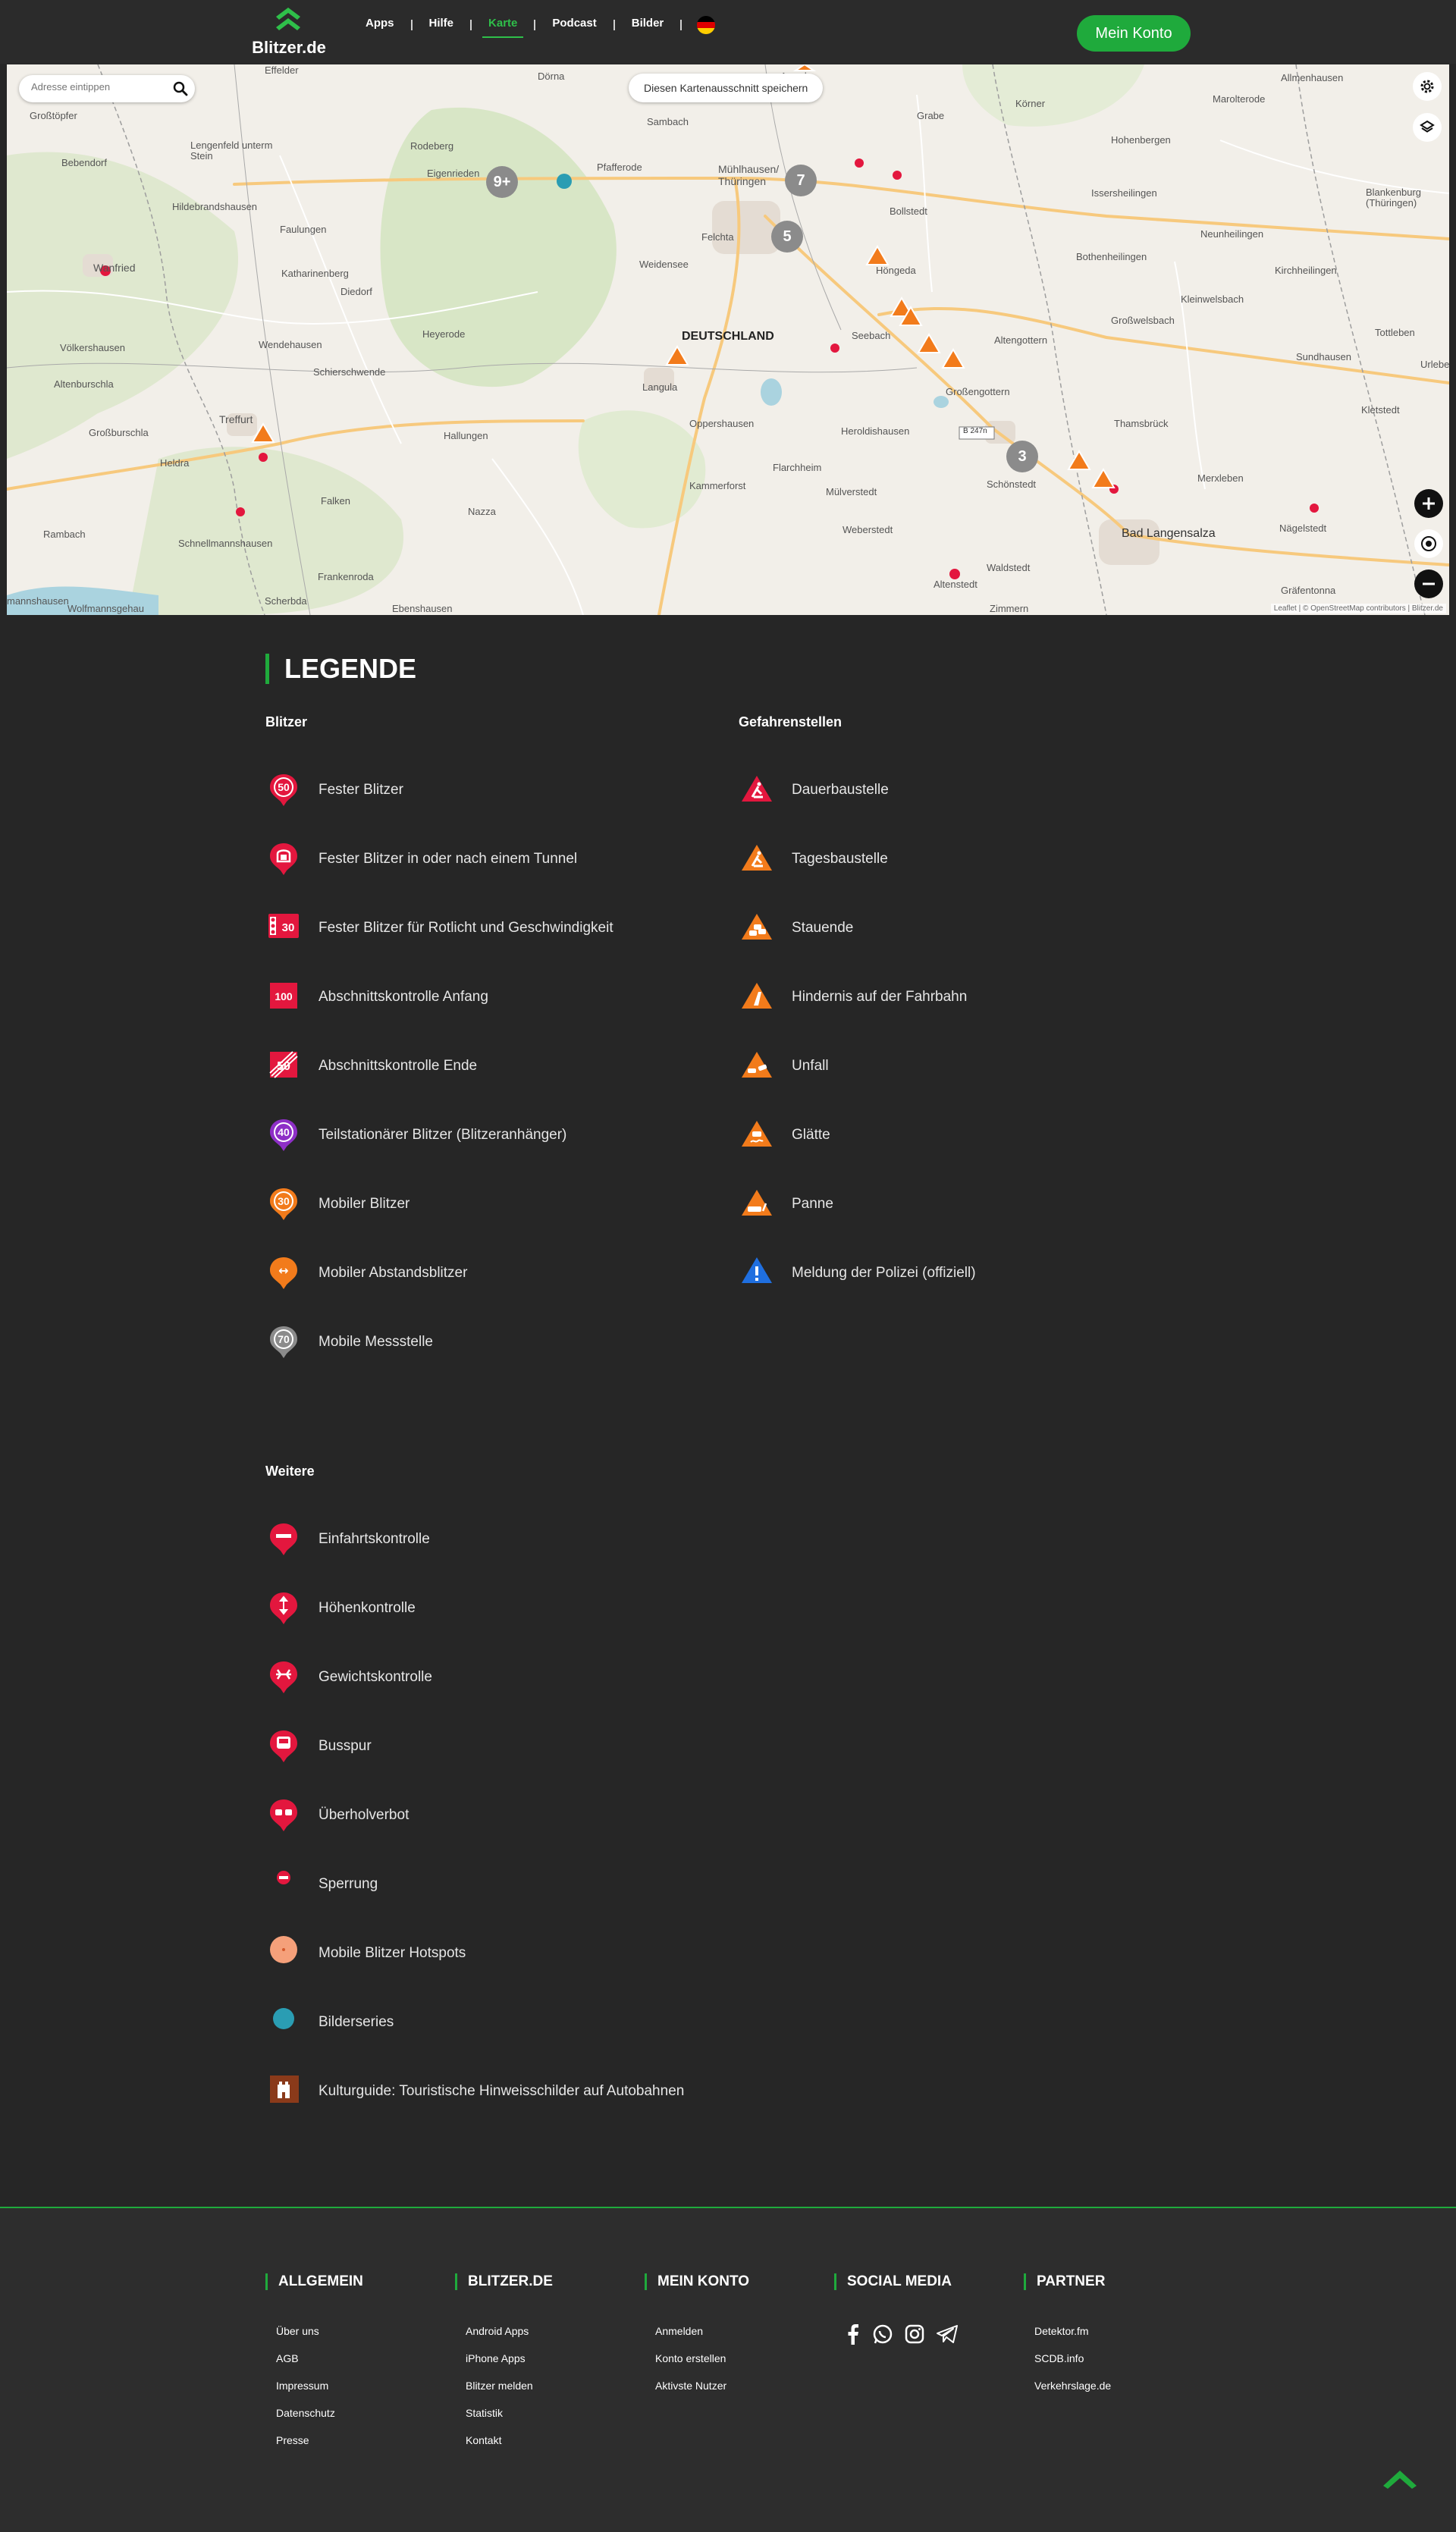  What do you see at coordinates (284, 1201) in the screenshot?
I see `svg-text: 30` at bounding box center [284, 1201].